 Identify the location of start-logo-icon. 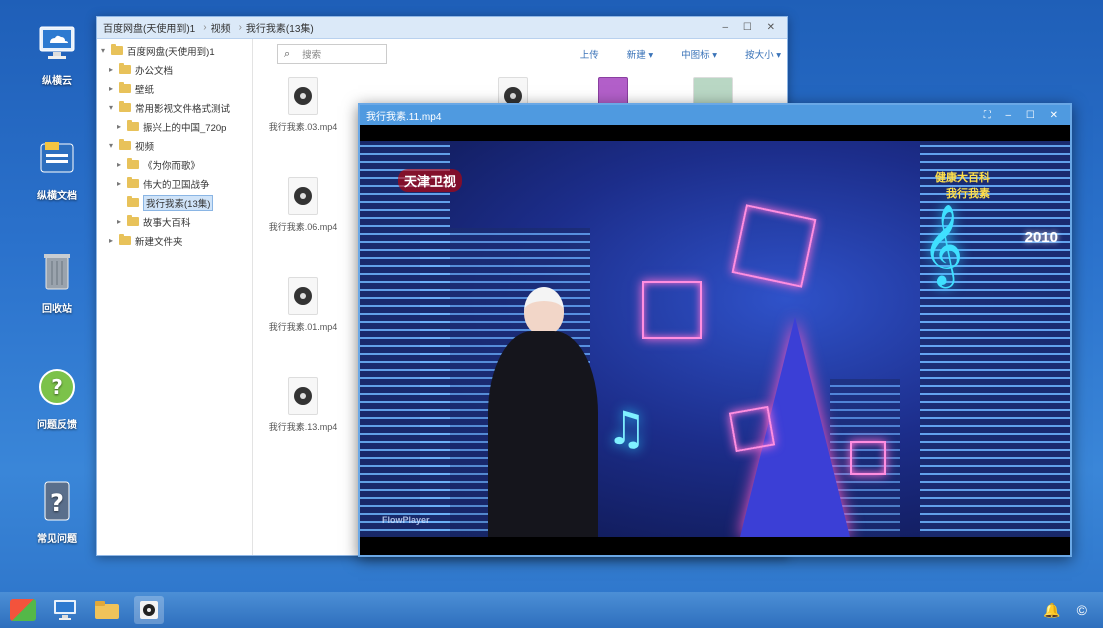
(23, 610).